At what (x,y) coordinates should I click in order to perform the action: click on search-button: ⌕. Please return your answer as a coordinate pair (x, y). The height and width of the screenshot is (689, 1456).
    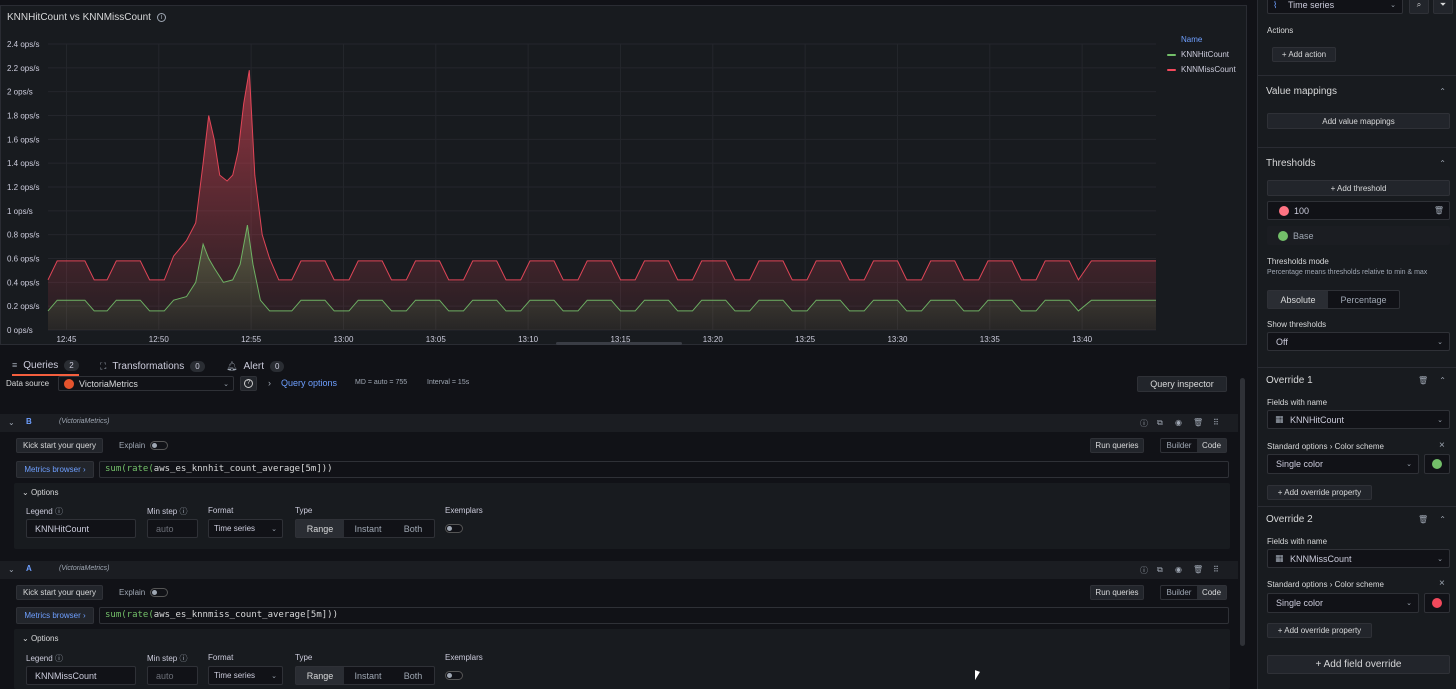
    Looking at the image, I should click on (1419, 7).